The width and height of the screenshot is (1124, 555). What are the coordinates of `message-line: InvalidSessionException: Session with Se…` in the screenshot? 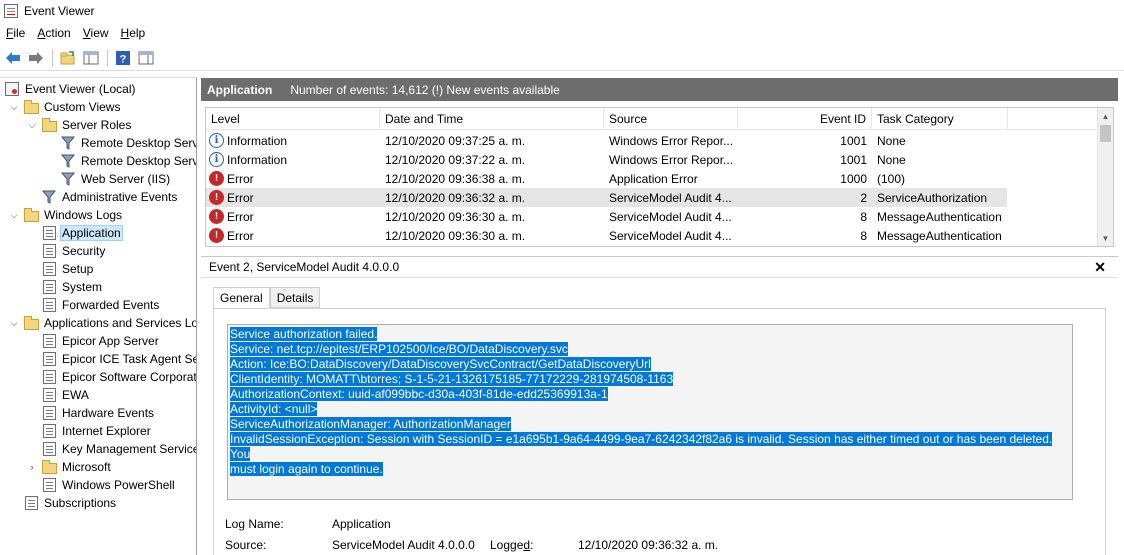 It's located at (650, 447).